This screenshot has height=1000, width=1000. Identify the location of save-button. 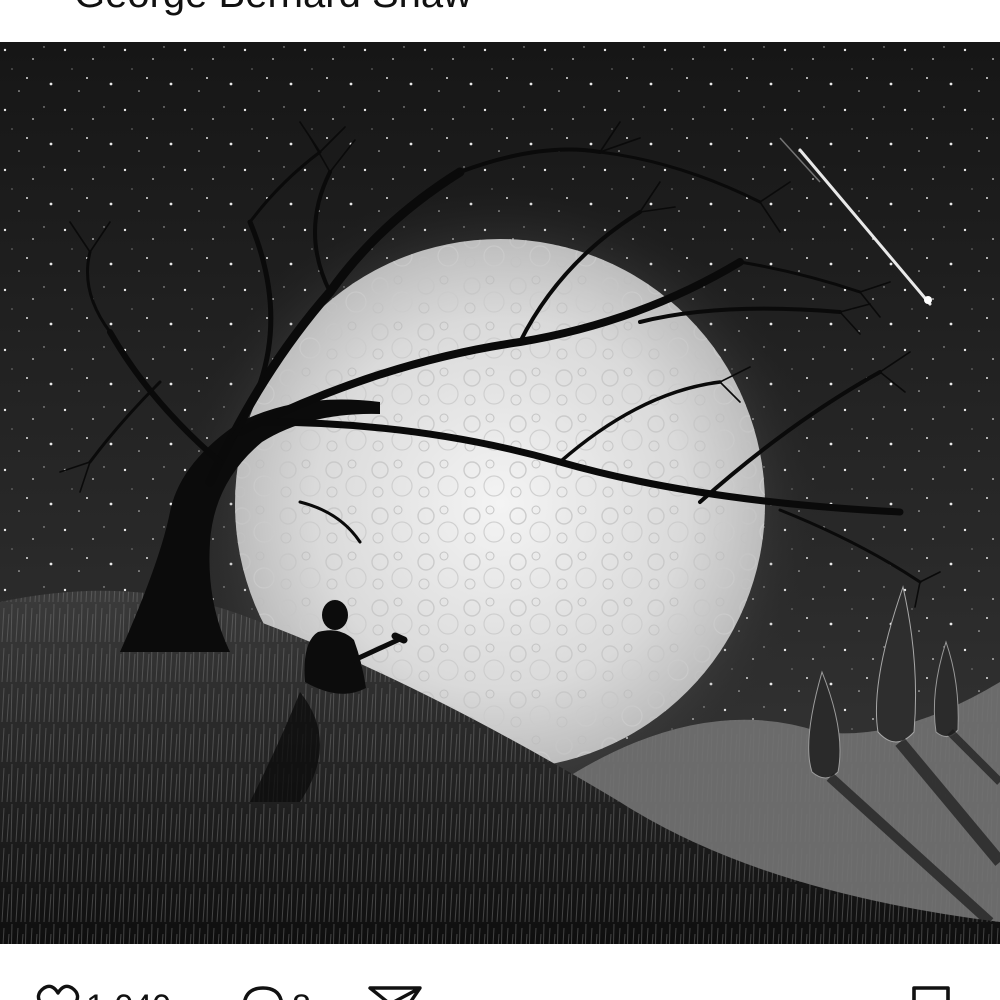
(931, 992).